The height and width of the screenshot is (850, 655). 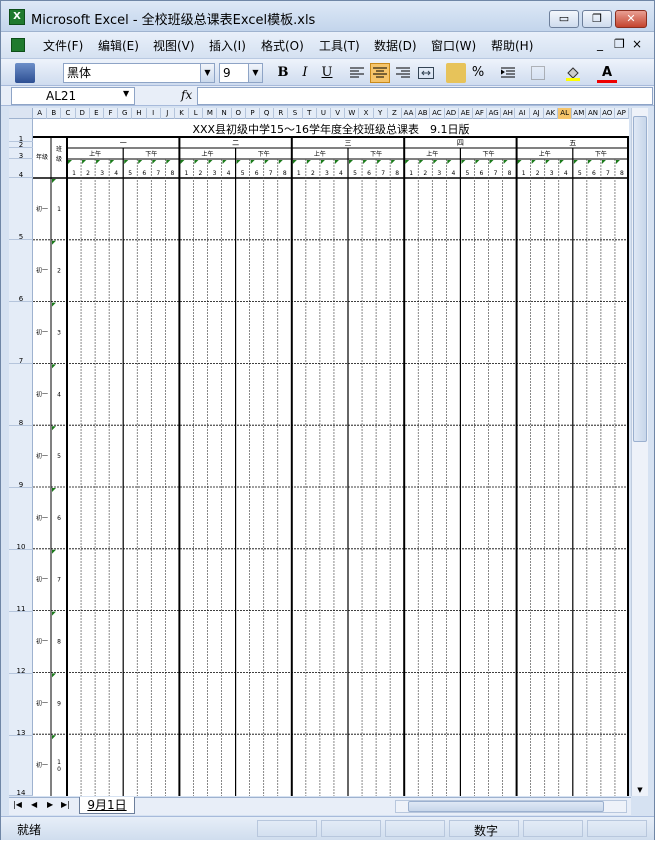 I want to click on column-header: AK, so click(x=551, y=113).